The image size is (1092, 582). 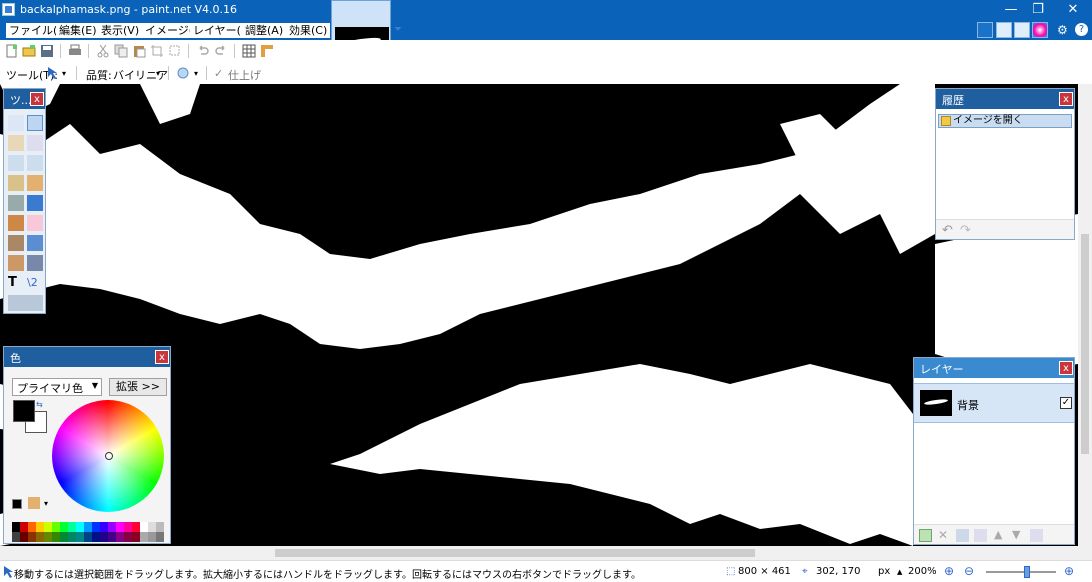 I want to click on paste-icon, so click(x=139, y=51).